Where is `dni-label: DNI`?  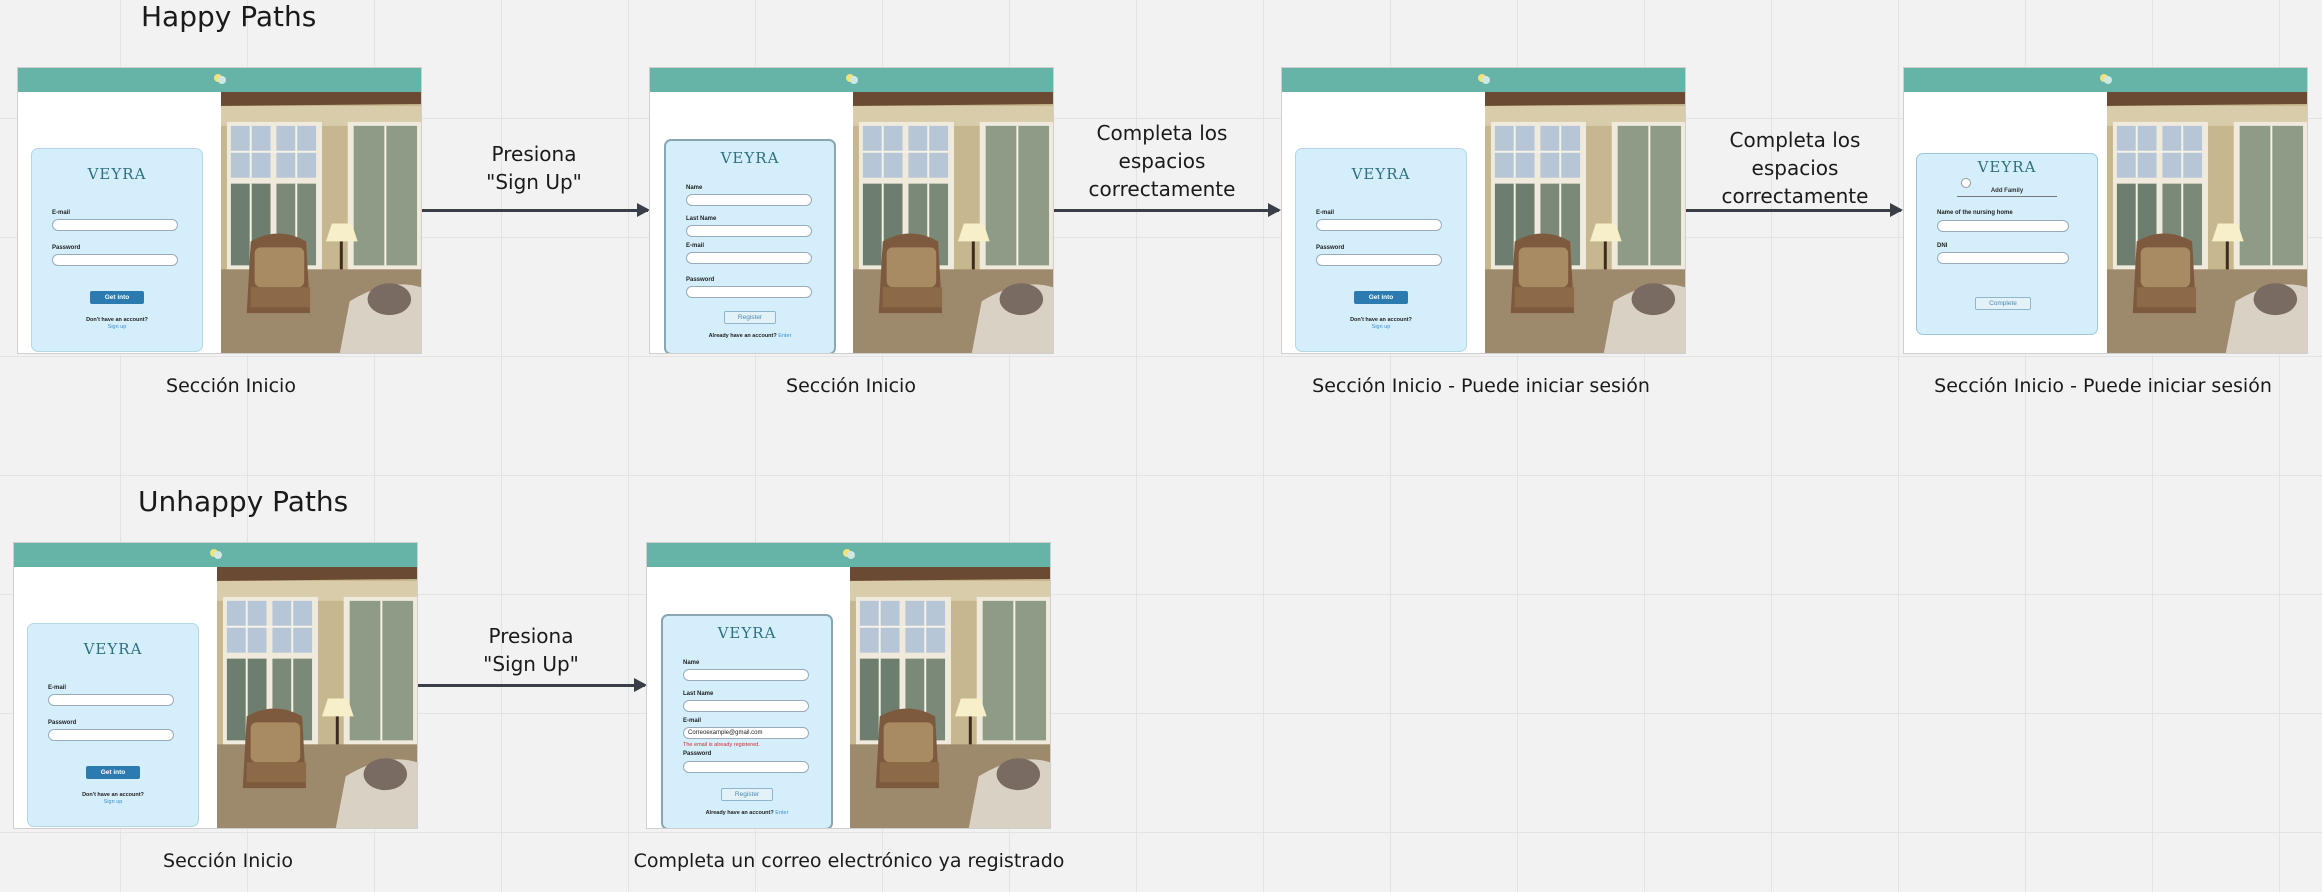 dni-label: DNI is located at coordinates (1942, 246).